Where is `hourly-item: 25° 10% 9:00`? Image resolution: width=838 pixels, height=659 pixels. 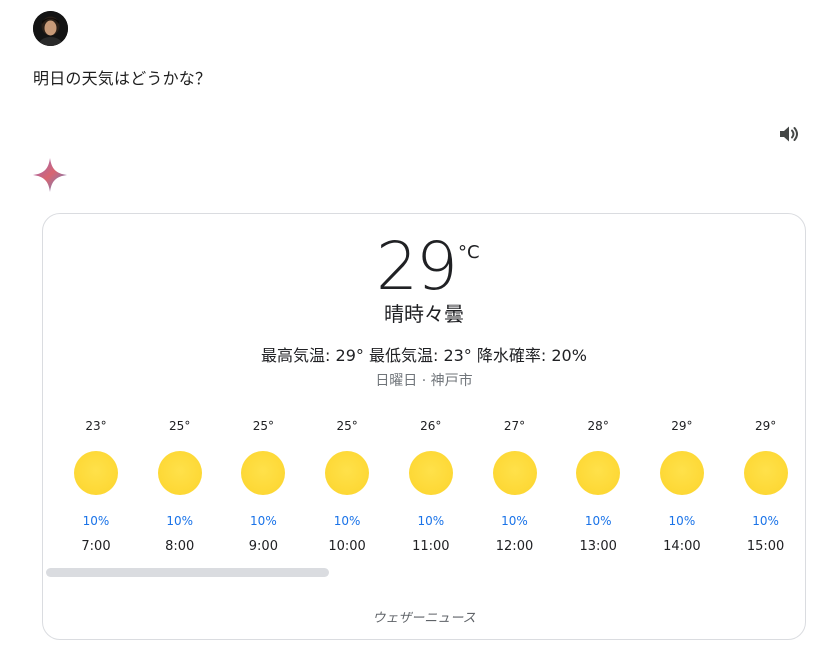 hourly-item: 25° 10% 9:00 is located at coordinates (263, 486).